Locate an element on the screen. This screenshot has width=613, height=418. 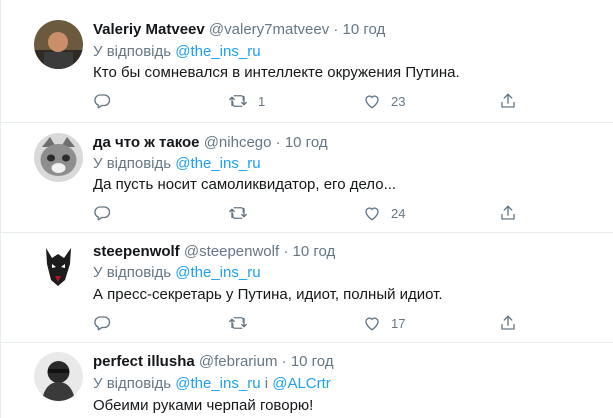
tweet-header: да что ж такое @nihcego · 10 год is located at coordinates (210, 143).